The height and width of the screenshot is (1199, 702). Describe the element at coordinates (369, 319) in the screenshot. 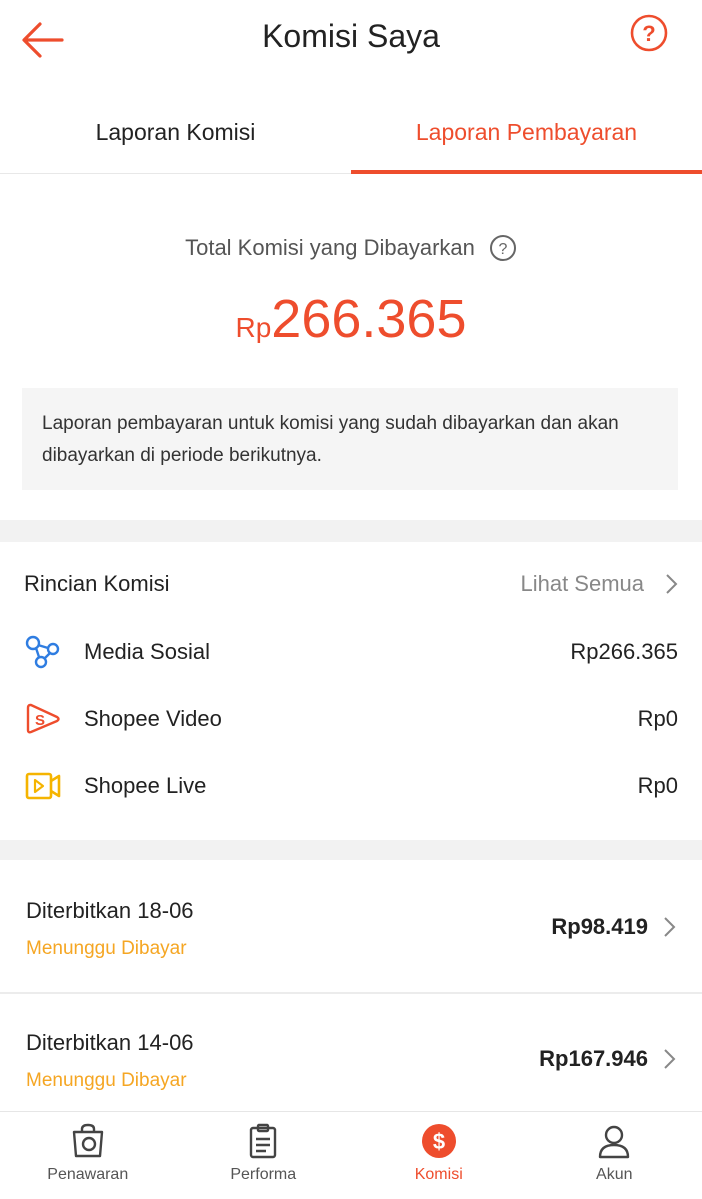

I see `total-value: 266.365` at that location.